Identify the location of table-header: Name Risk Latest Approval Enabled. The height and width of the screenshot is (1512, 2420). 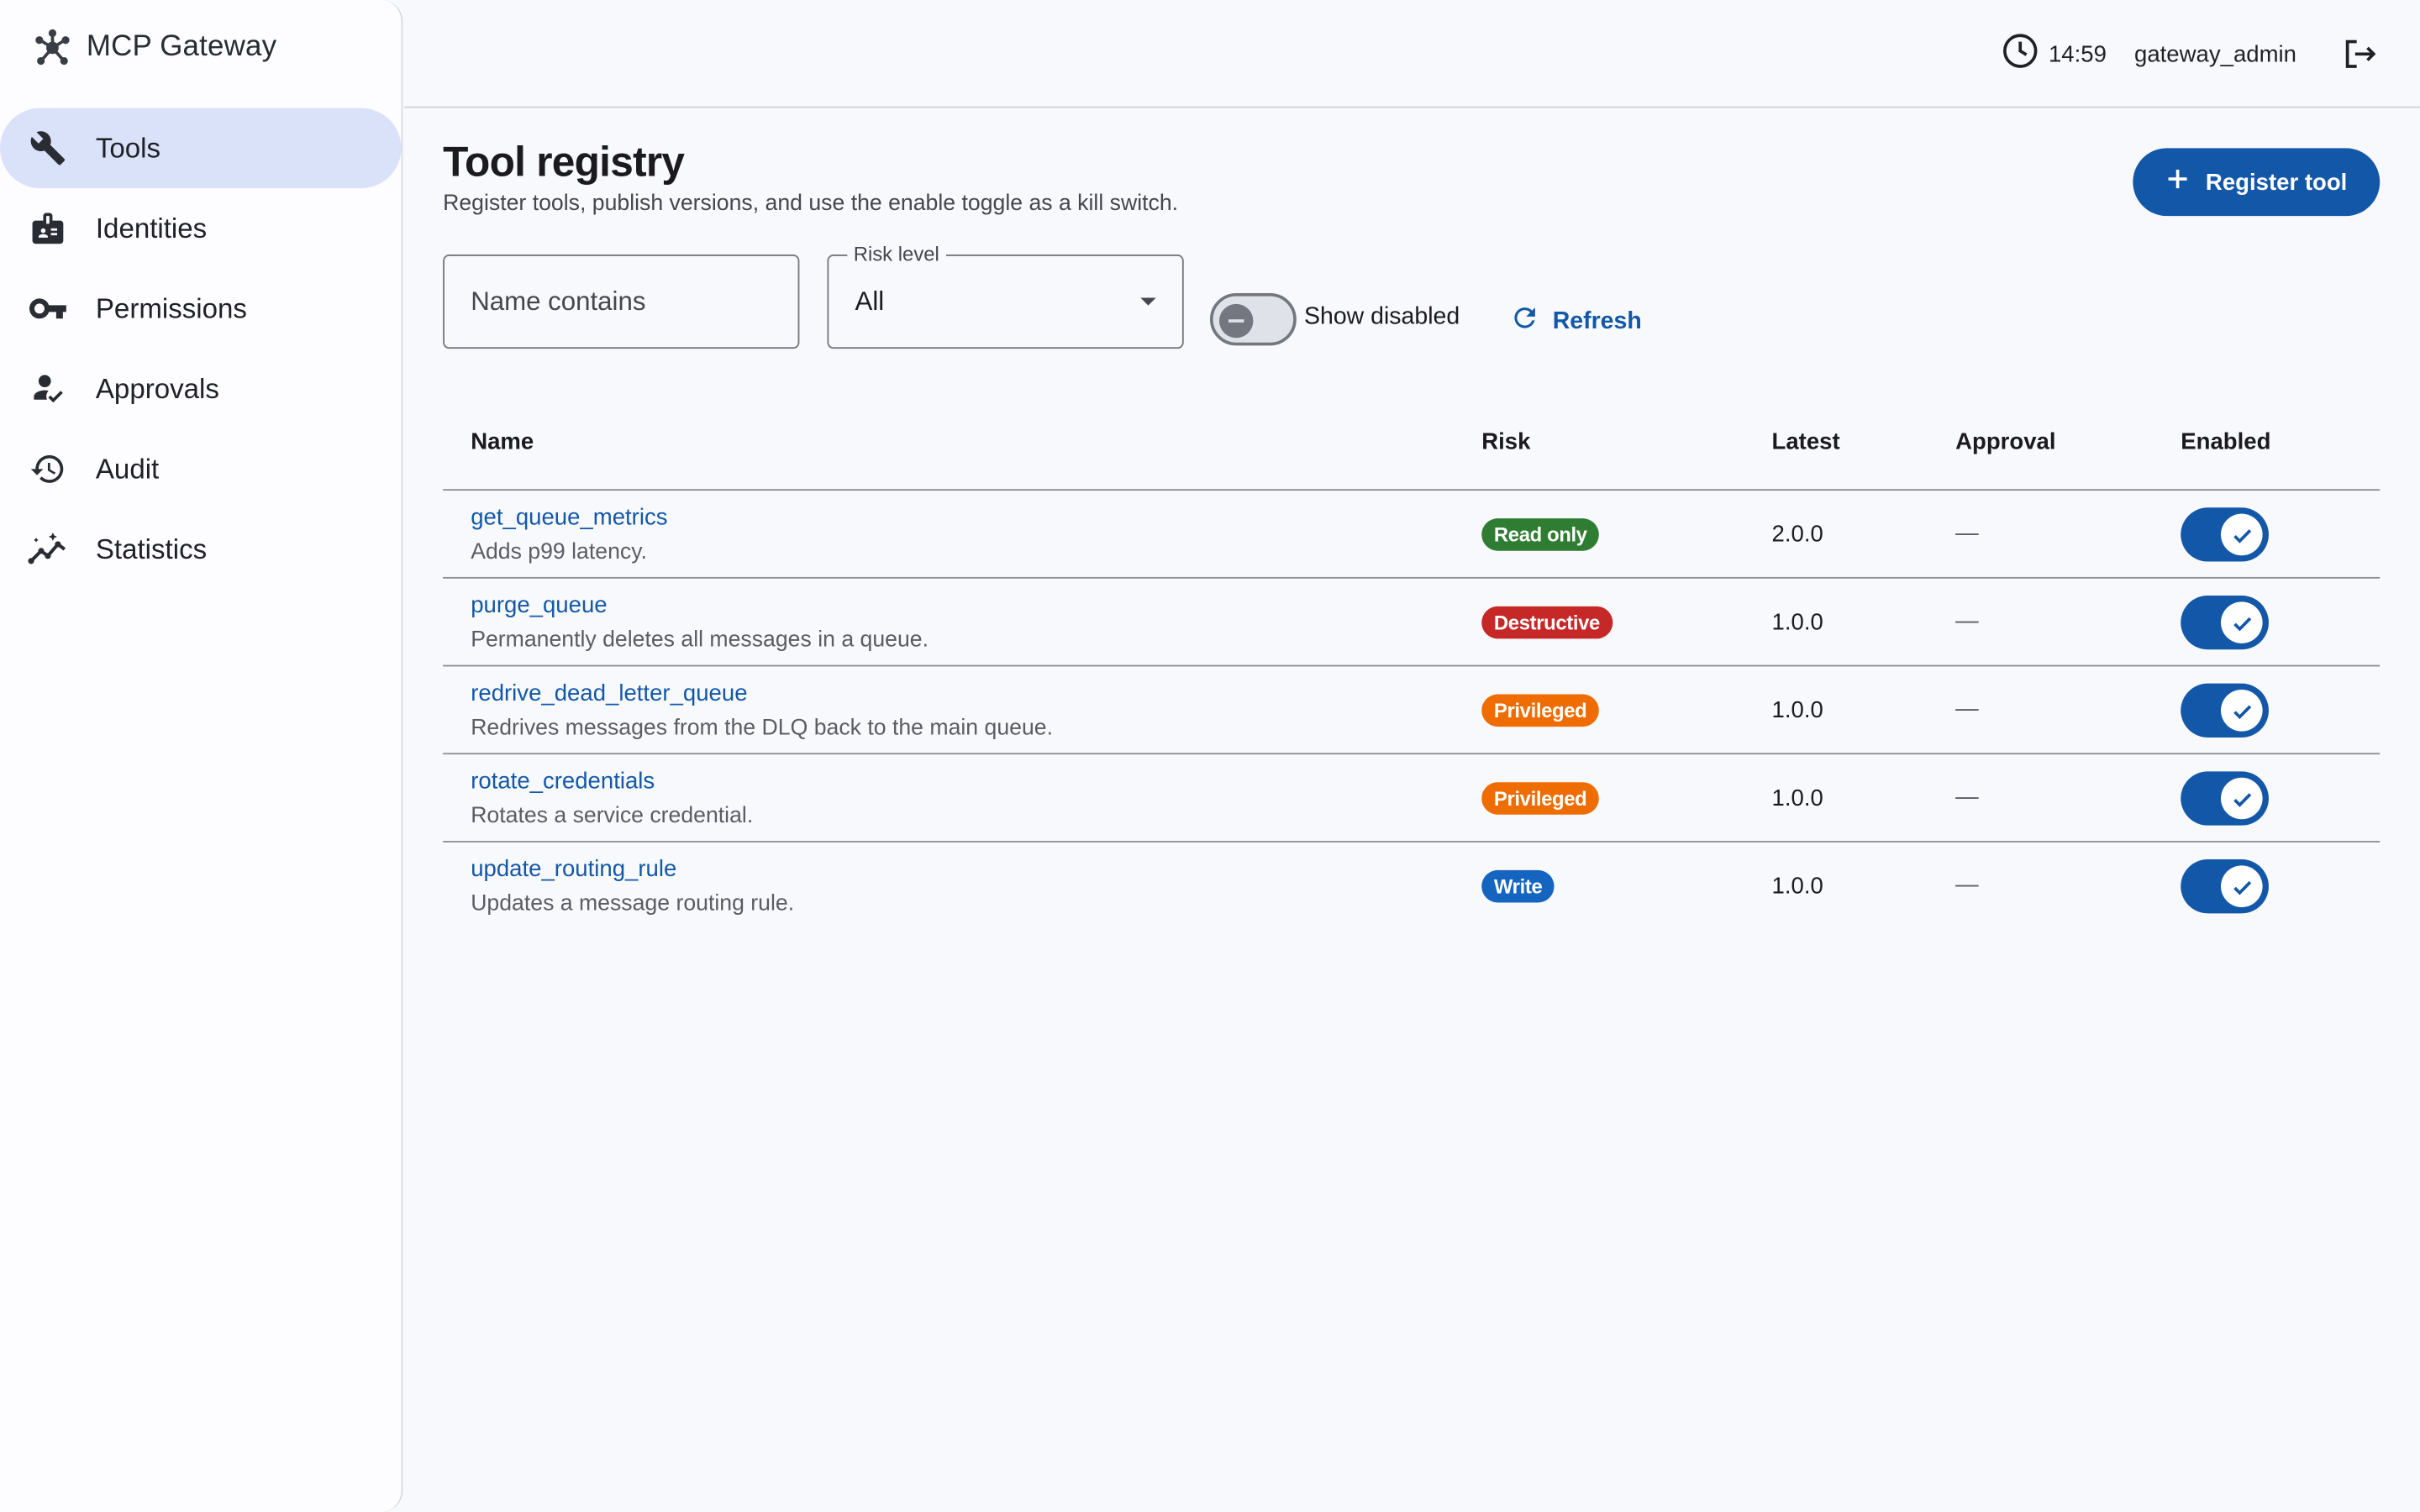
(1412, 447).